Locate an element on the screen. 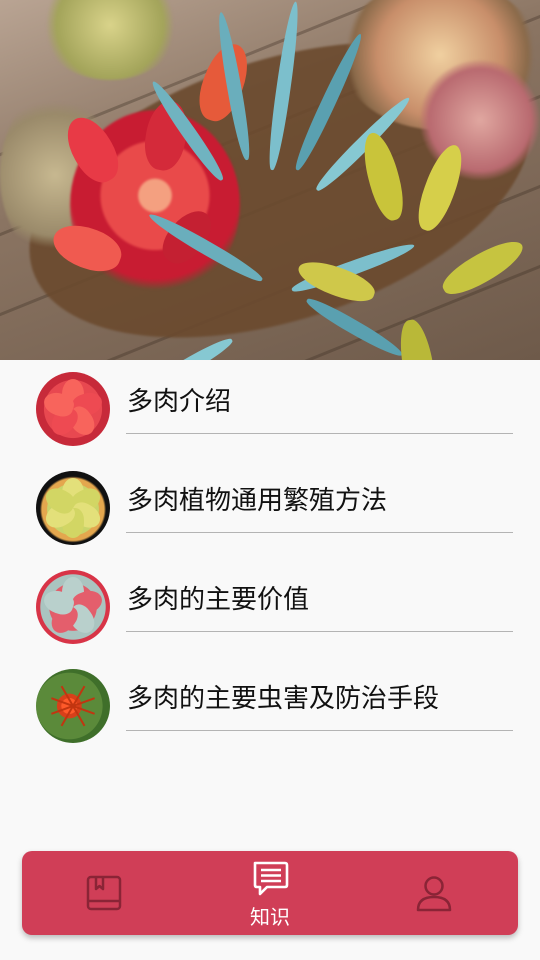  pink-succulent-thumbnail is located at coordinates (73, 607).